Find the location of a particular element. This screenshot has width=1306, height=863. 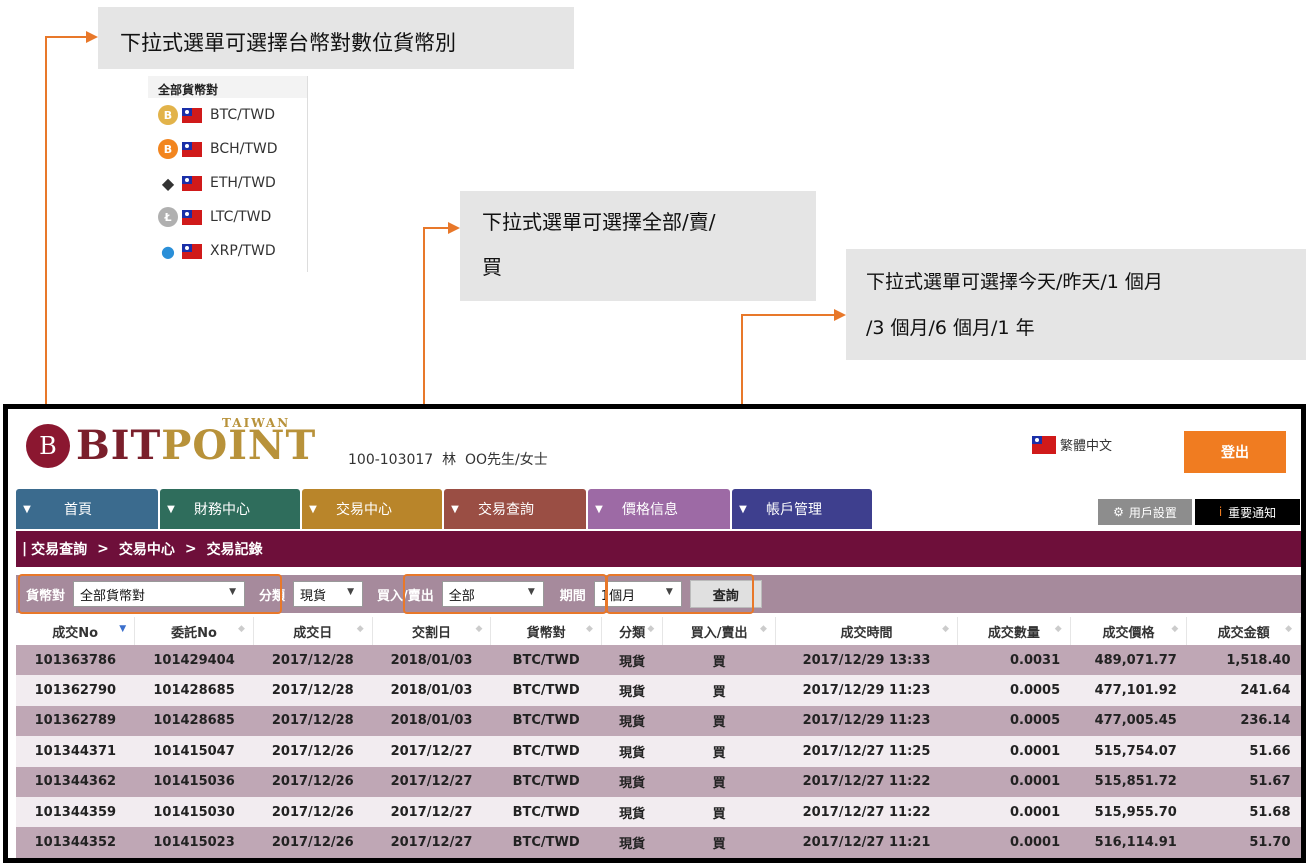

language-selector: 繁體中文 is located at coordinates (1072, 444).